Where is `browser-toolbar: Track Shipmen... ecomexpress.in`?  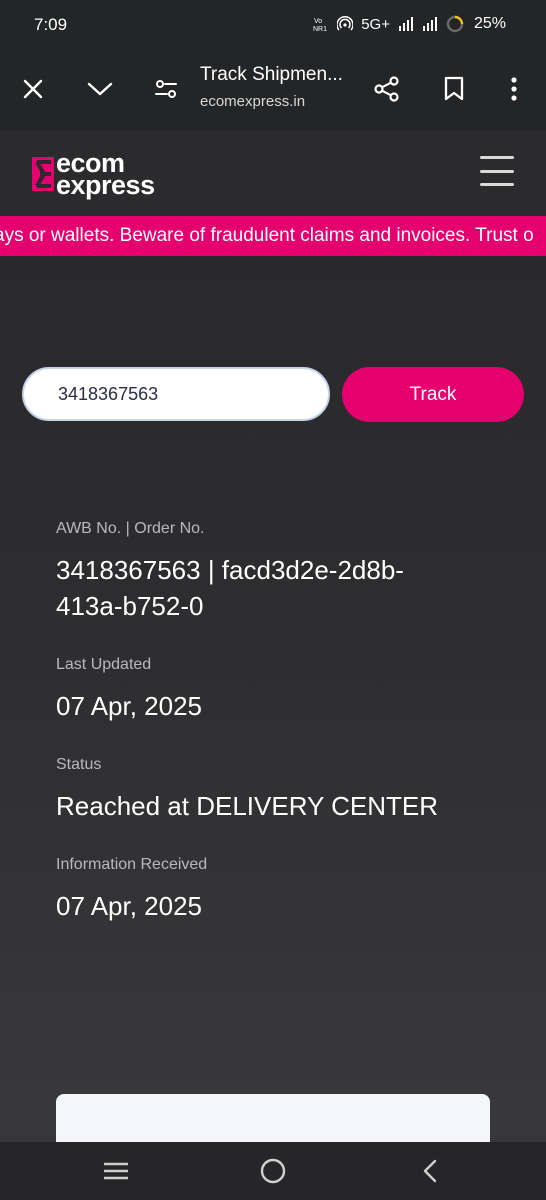
browser-toolbar: Track Shipmen... ecomexpress.in is located at coordinates (273, 90).